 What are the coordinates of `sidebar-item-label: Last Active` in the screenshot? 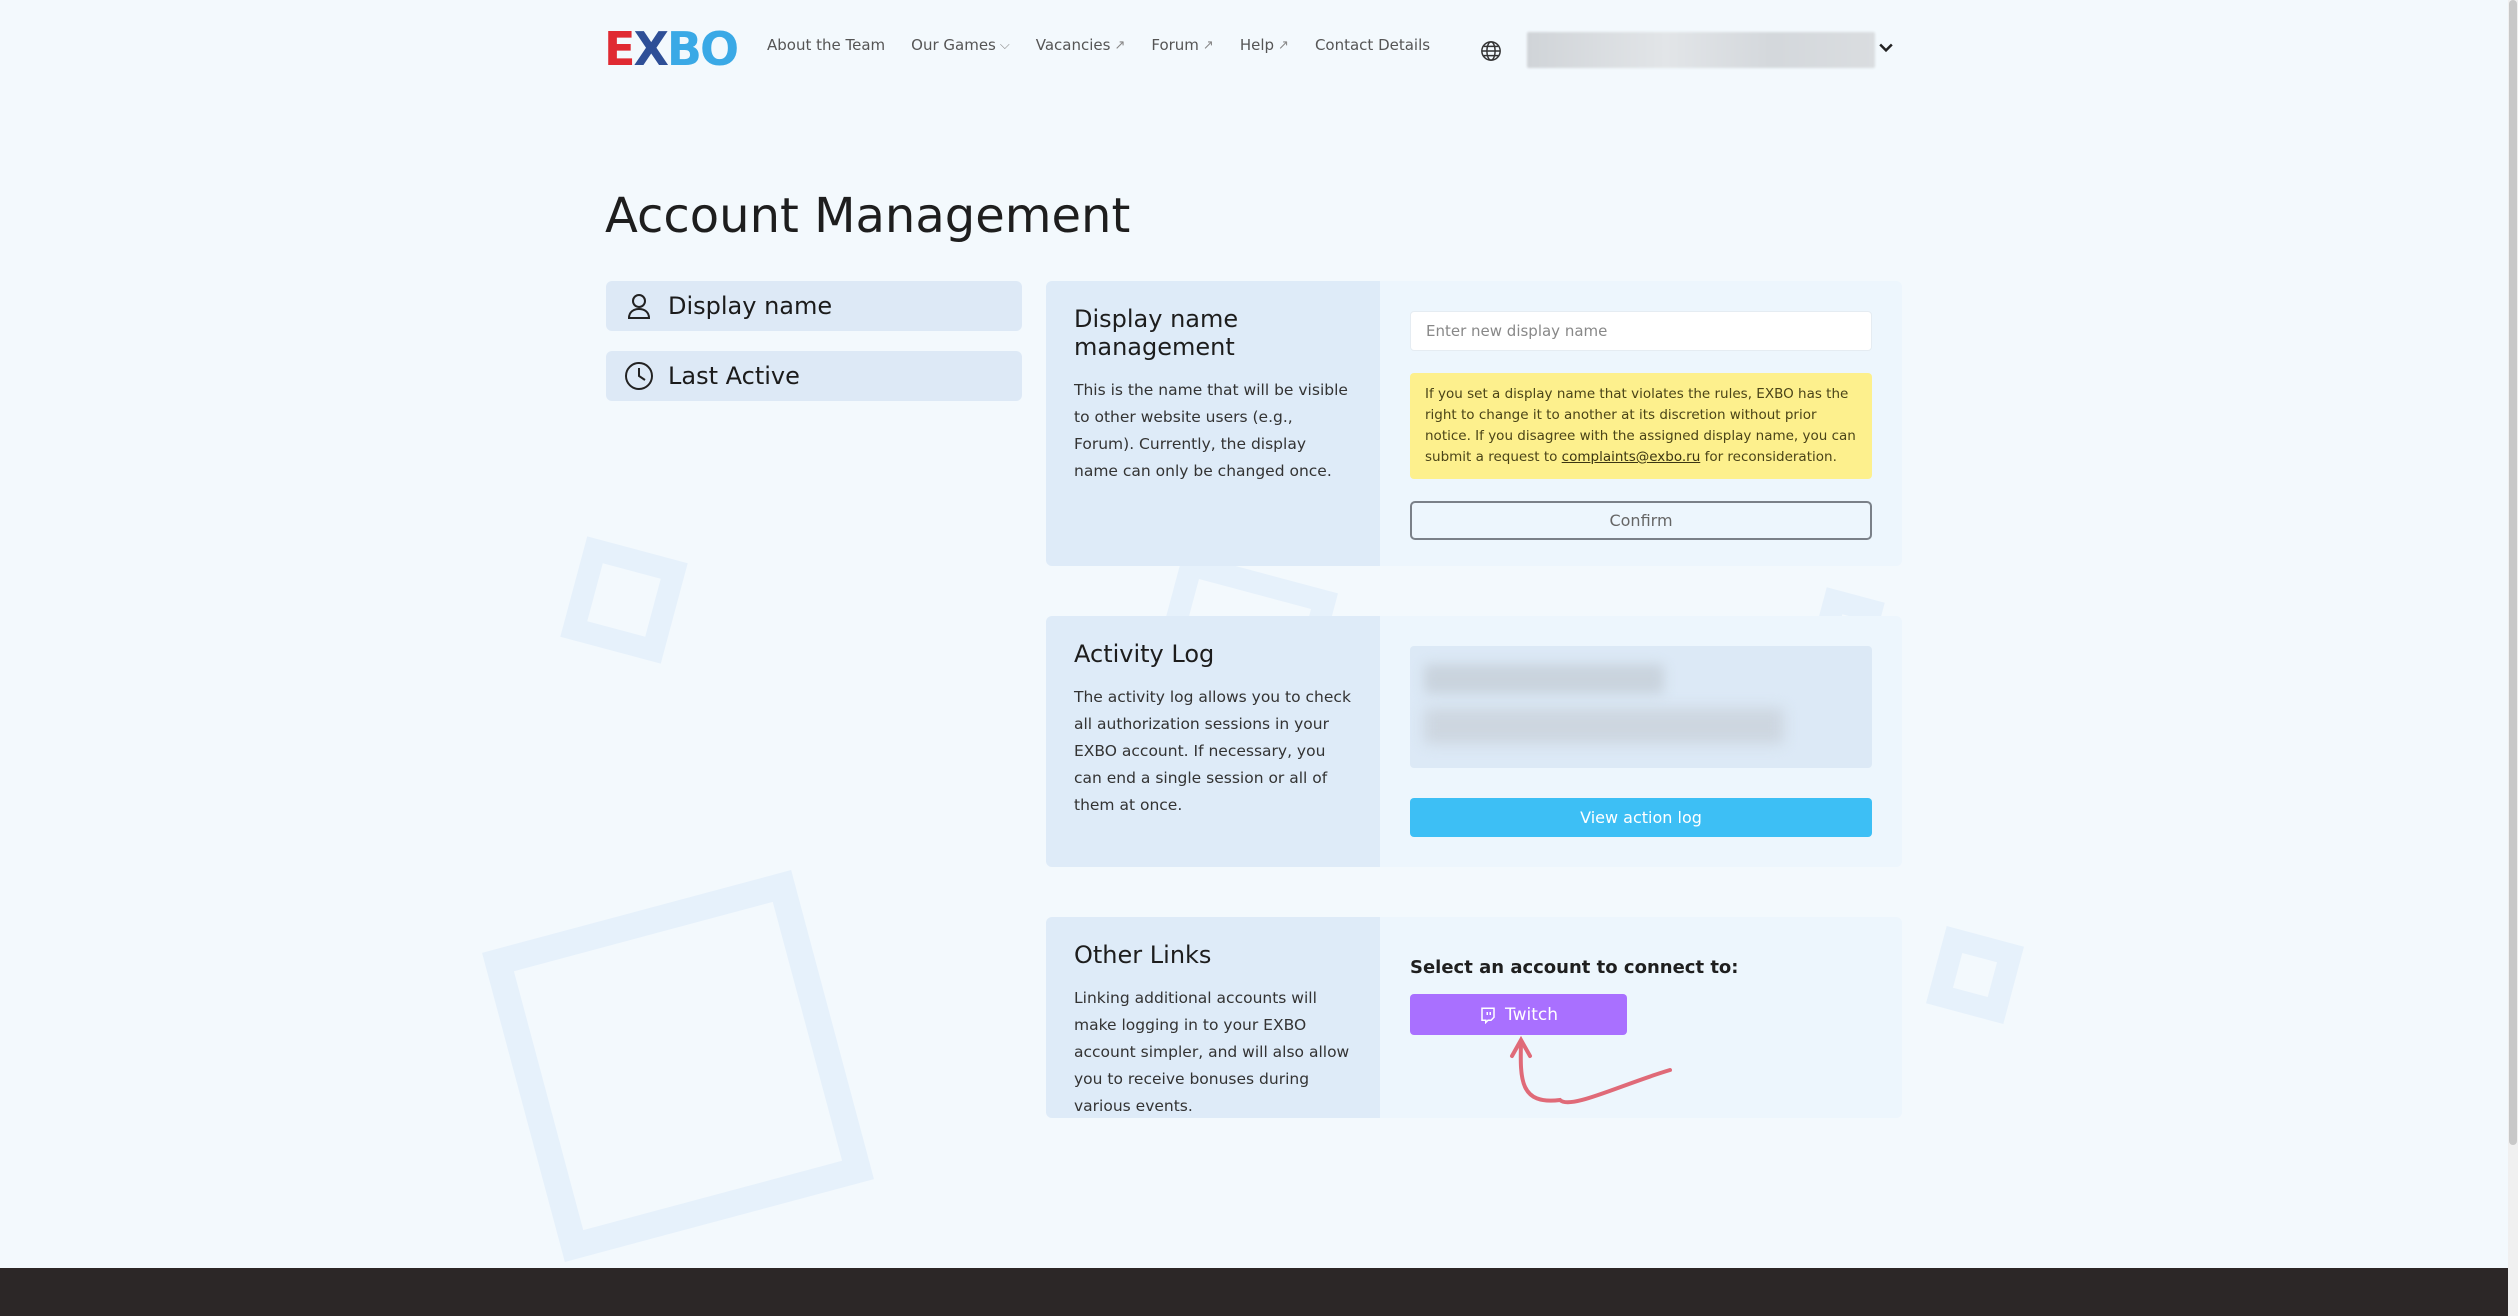 It's located at (734, 376).